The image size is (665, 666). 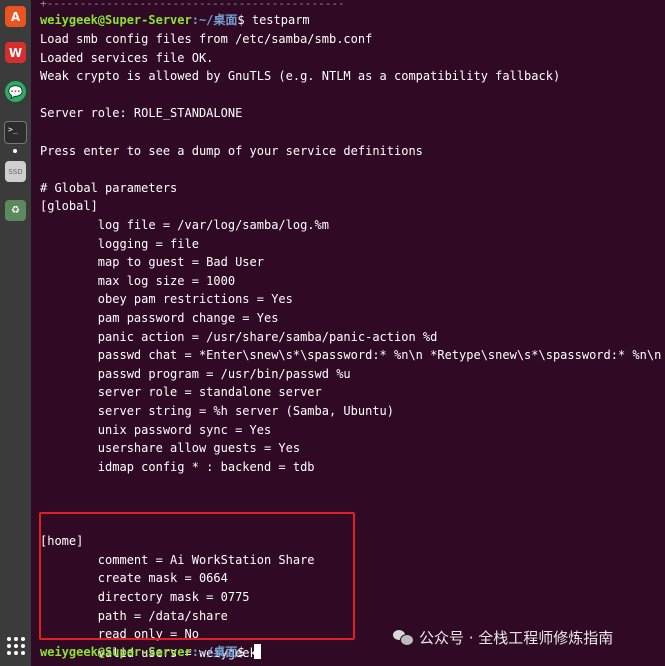 What do you see at coordinates (69, 206) in the screenshot?
I see `output-line: [global]` at bounding box center [69, 206].